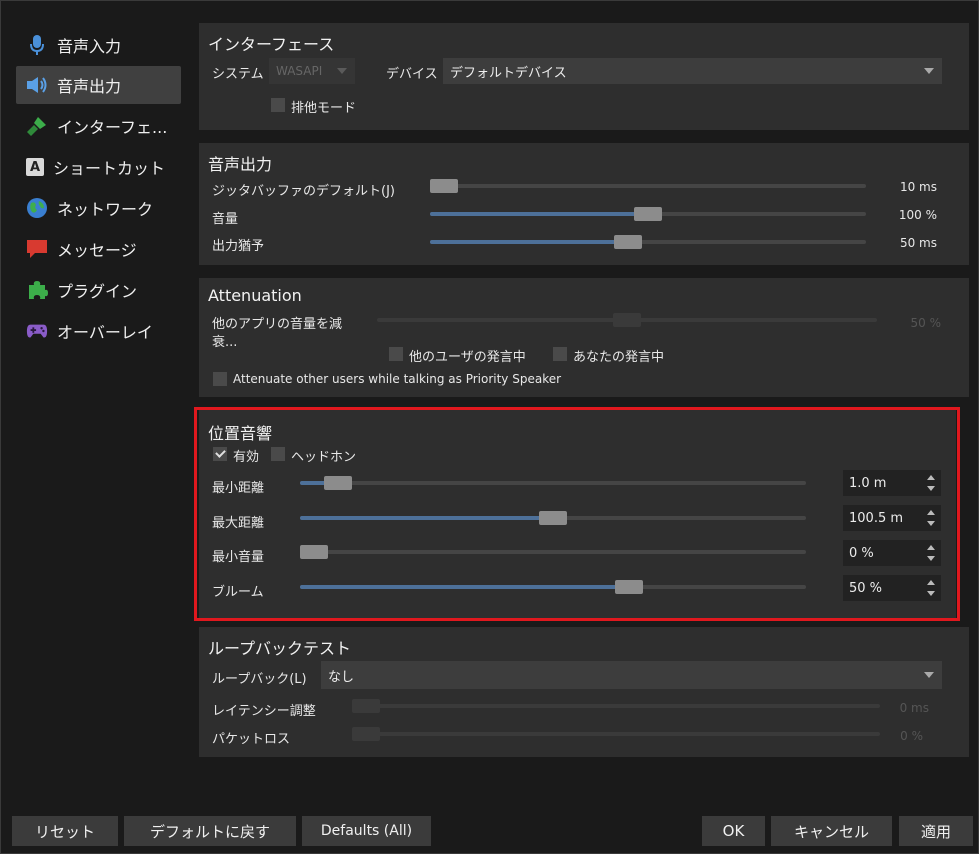  What do you see at coordinates (861, 553) in the screenshot?
I see `min-volume-value: 0 %` at bounding box center [861, 553].